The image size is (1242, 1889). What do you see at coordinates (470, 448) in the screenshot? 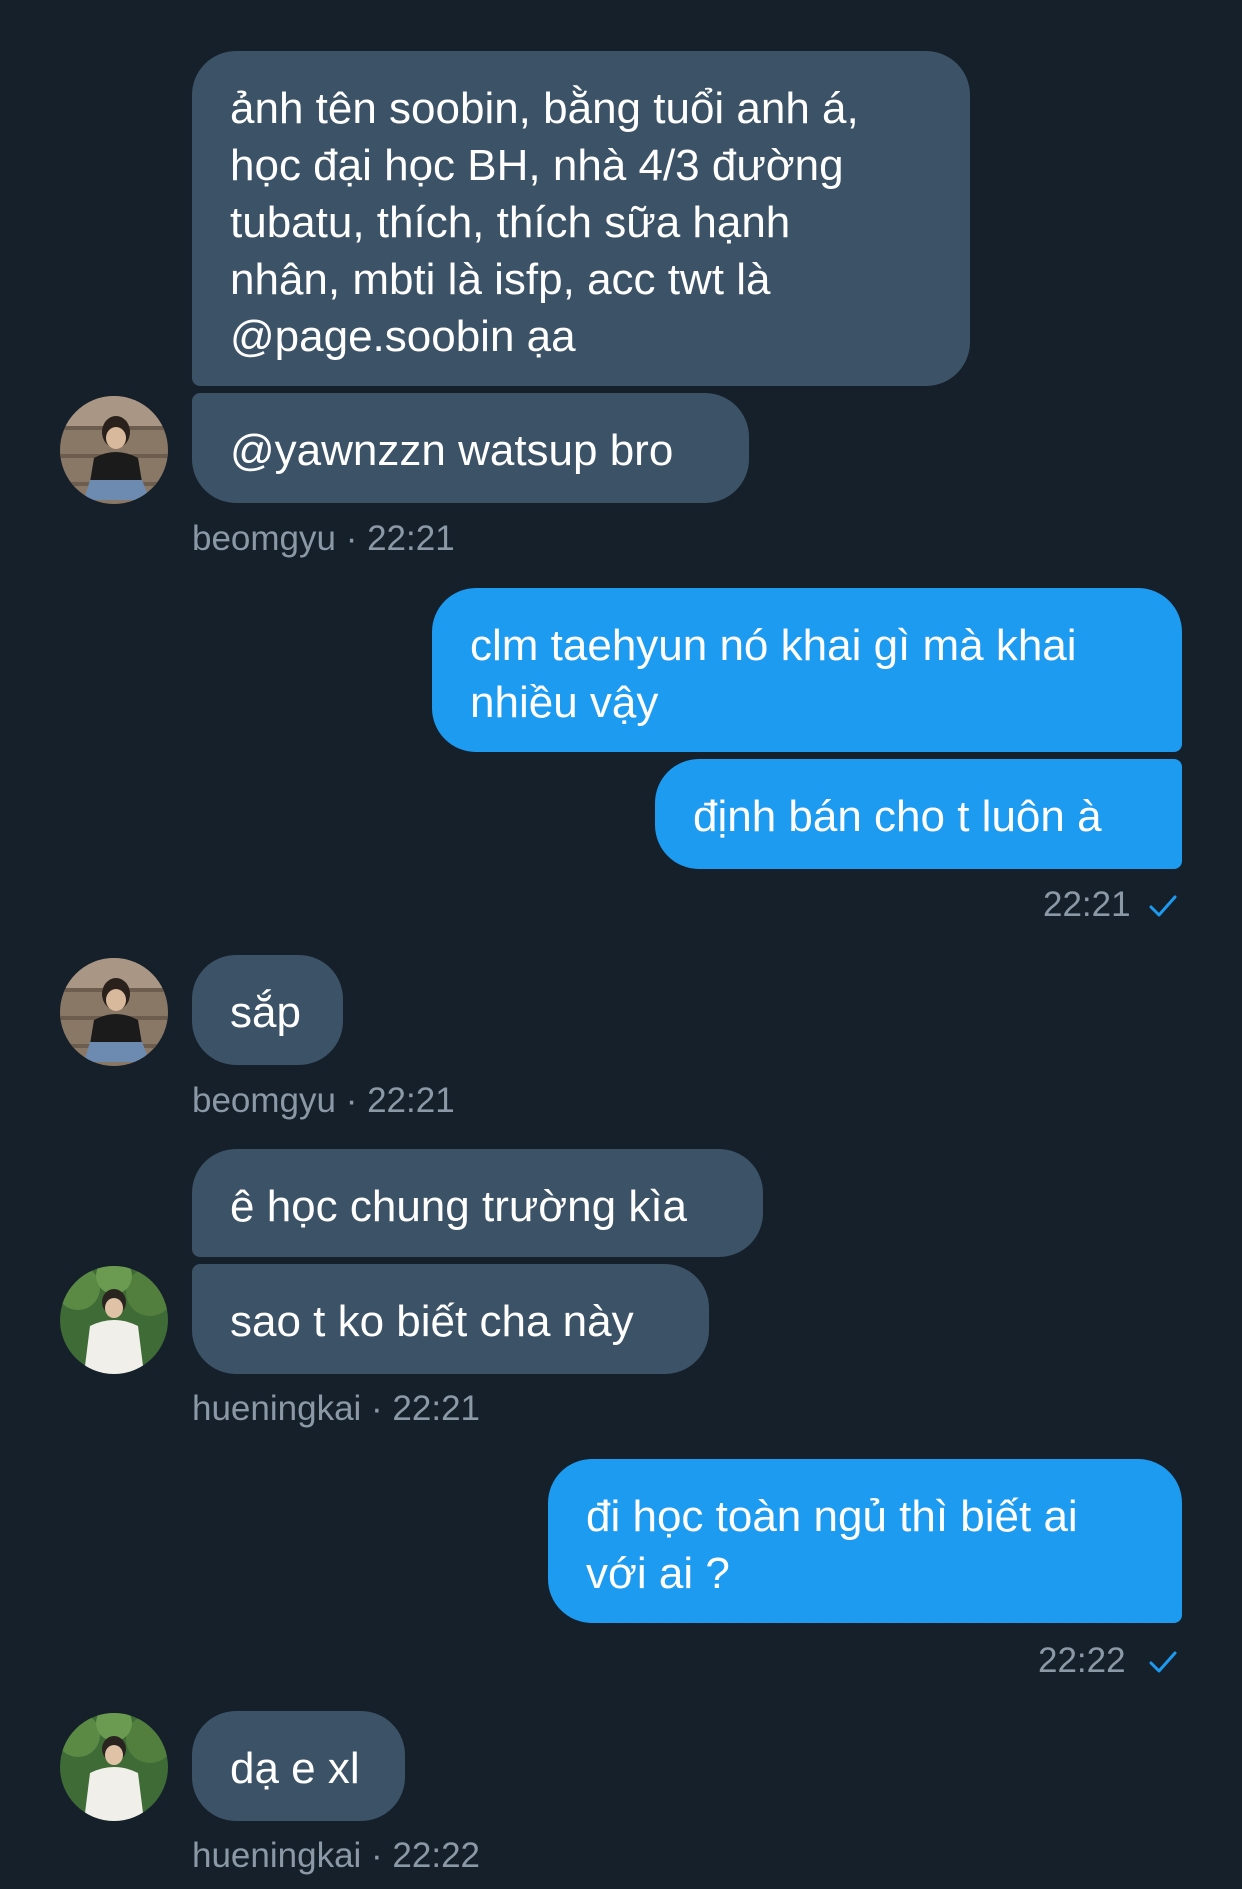
I see `message-bubble-incoming: @yawnzzn watsup bro` at bounding box center [470, 448].